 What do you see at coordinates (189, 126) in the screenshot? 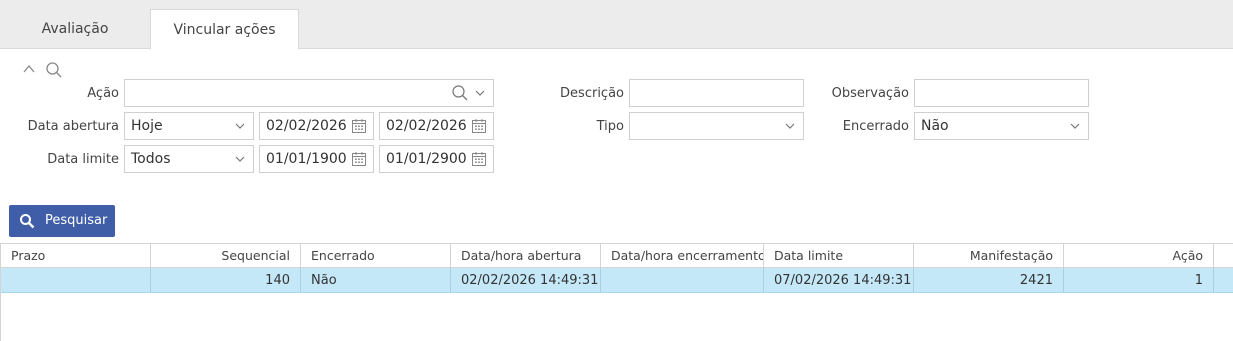
I see `data-abertura-period-select: Hoje` at bounding box center [189, 126].